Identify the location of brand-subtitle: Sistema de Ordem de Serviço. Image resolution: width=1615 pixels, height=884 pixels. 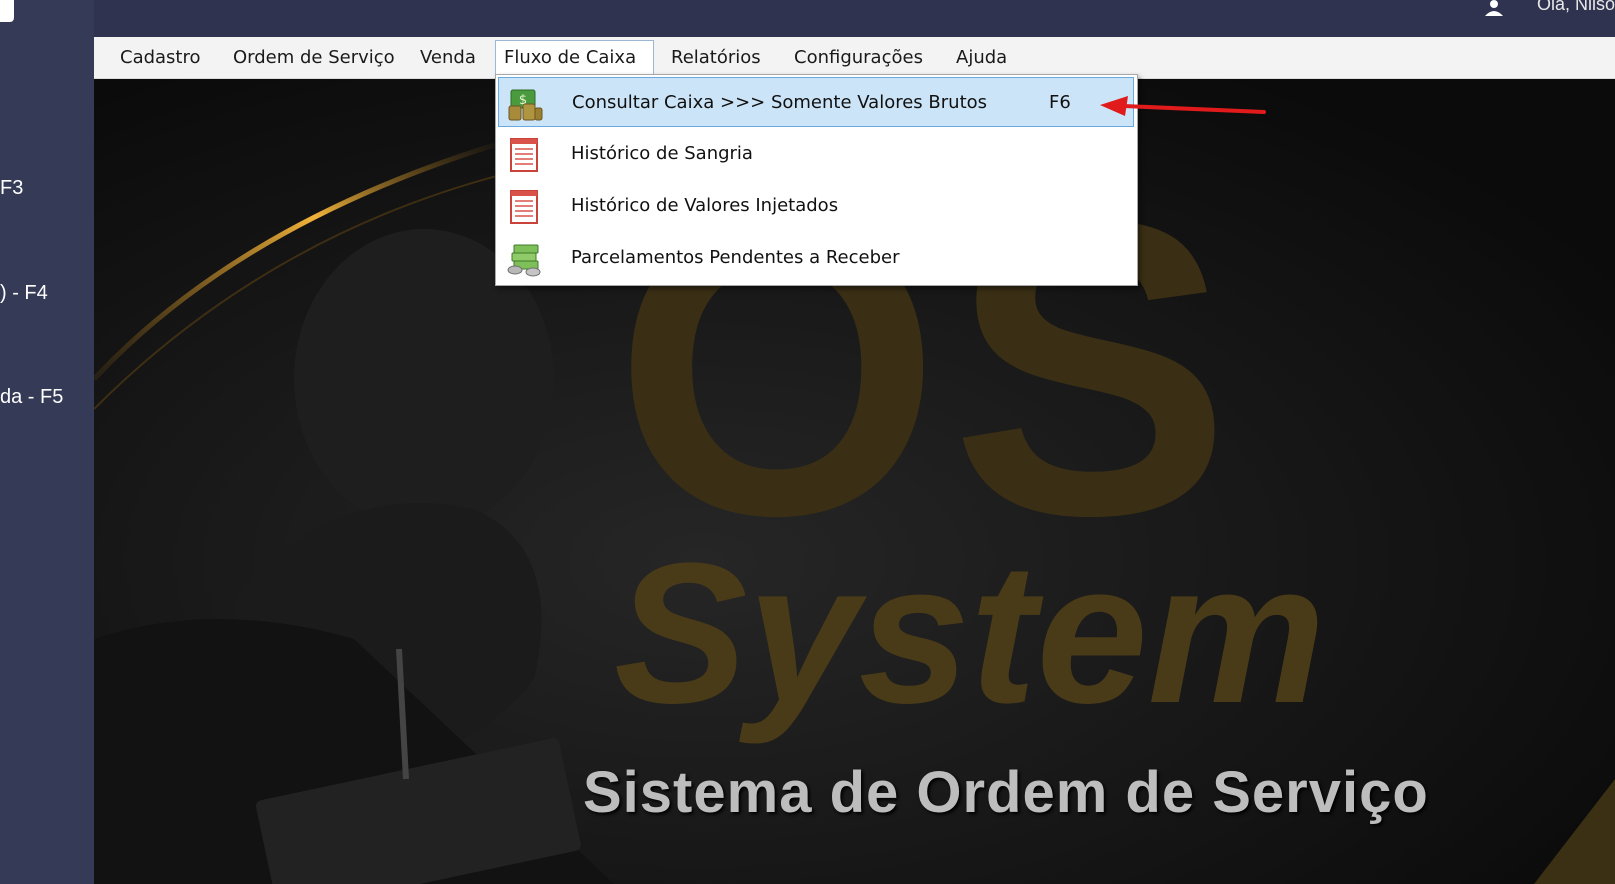
(1006, 792).